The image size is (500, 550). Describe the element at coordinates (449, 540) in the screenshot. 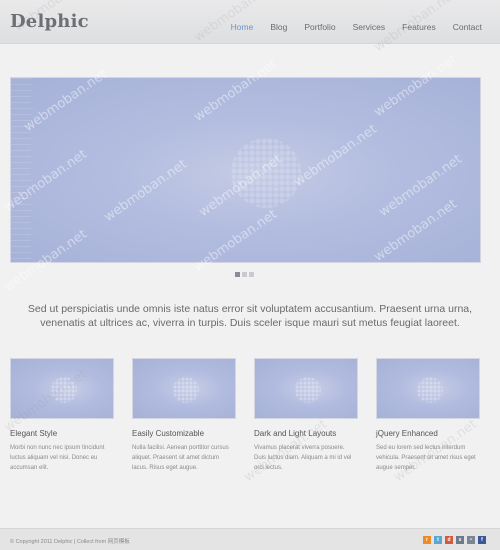

I see `digg-icon: d` at that location.